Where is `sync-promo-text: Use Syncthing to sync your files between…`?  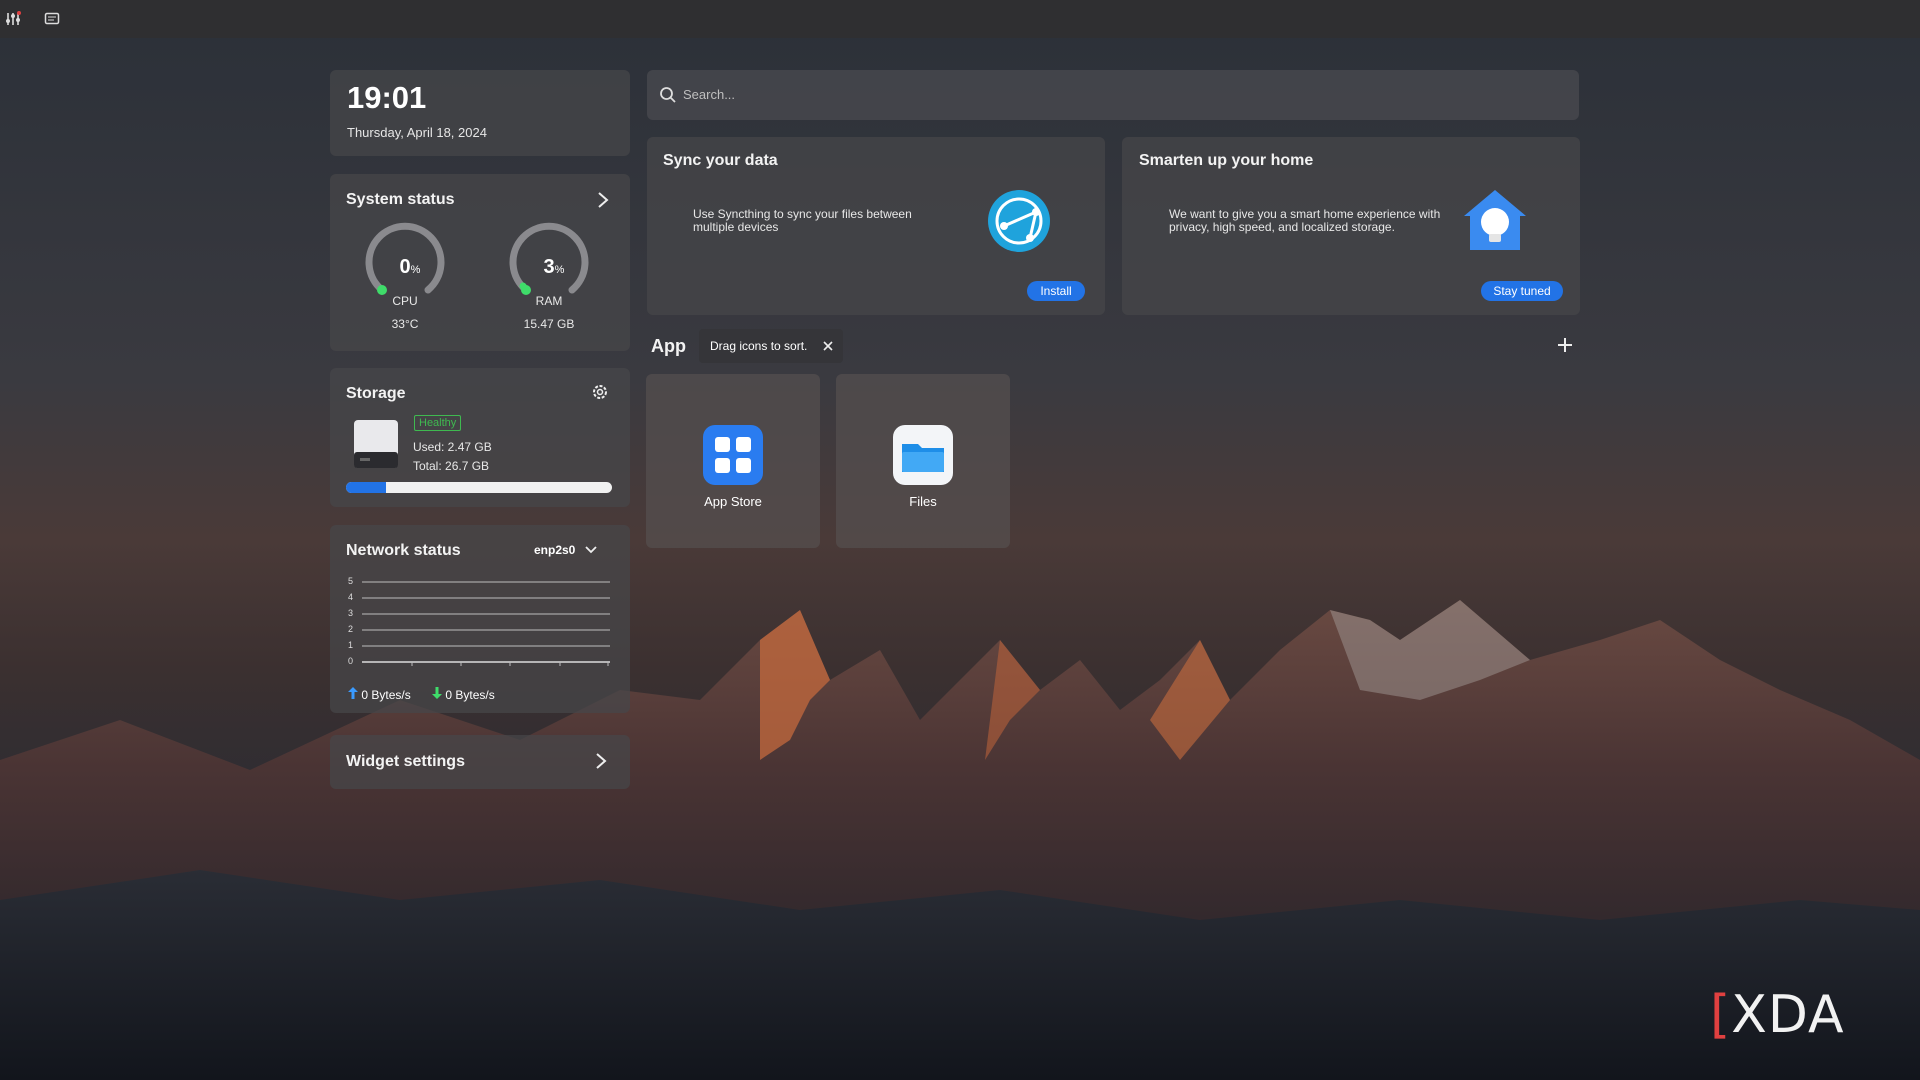 sync-promo-text: Use Syncthing to sync your files between… is located at coordinates (802, 220).